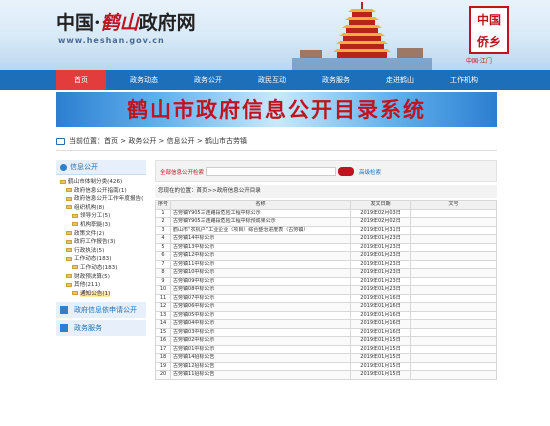 The width and height of the screenshot is (550, 426). I want to click on cell-index: 2, so click(163, 222).